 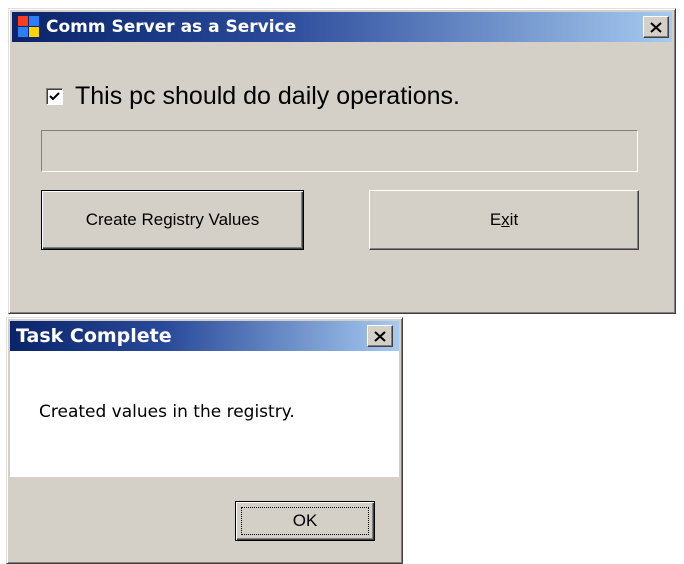 I want to click on dialog-titlebar: Task Complete, so click(x=204, y=336).